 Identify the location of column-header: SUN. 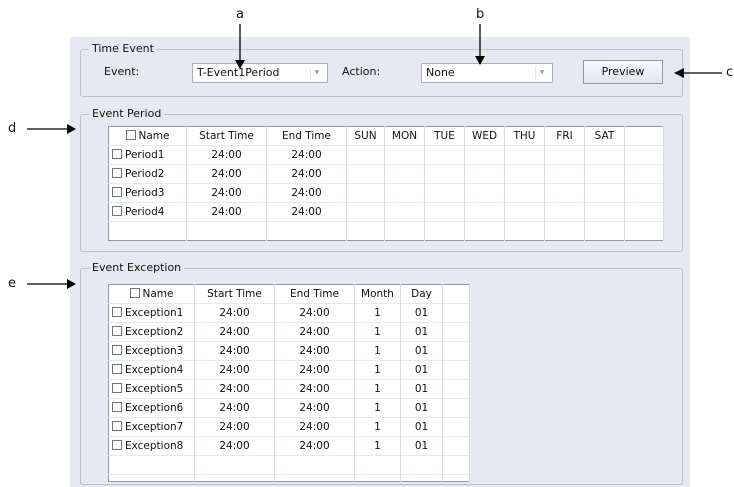
(365, 136).